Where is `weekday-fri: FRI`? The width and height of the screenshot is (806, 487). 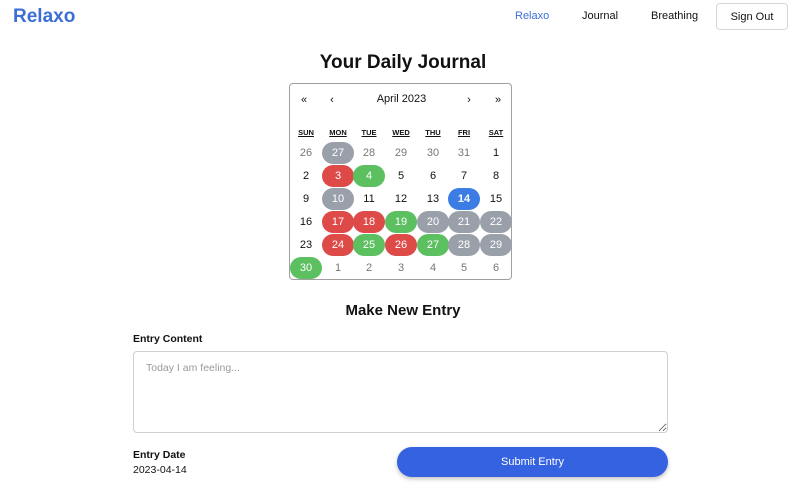
weekday-fri: FRI is located at coordinates (464, 132).